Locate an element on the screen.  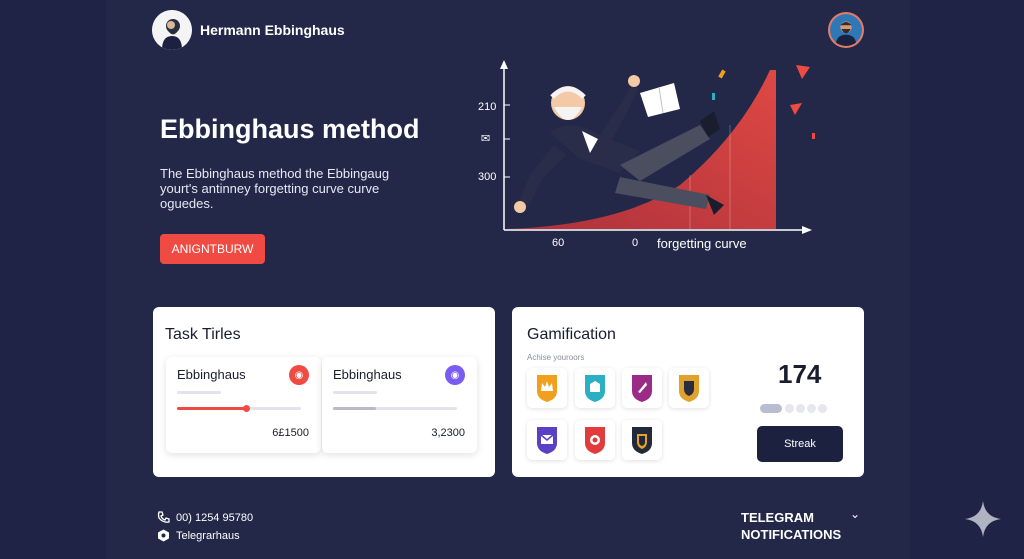
gamification-subtitle: Achise youroors is located at coordinates (556, 357).